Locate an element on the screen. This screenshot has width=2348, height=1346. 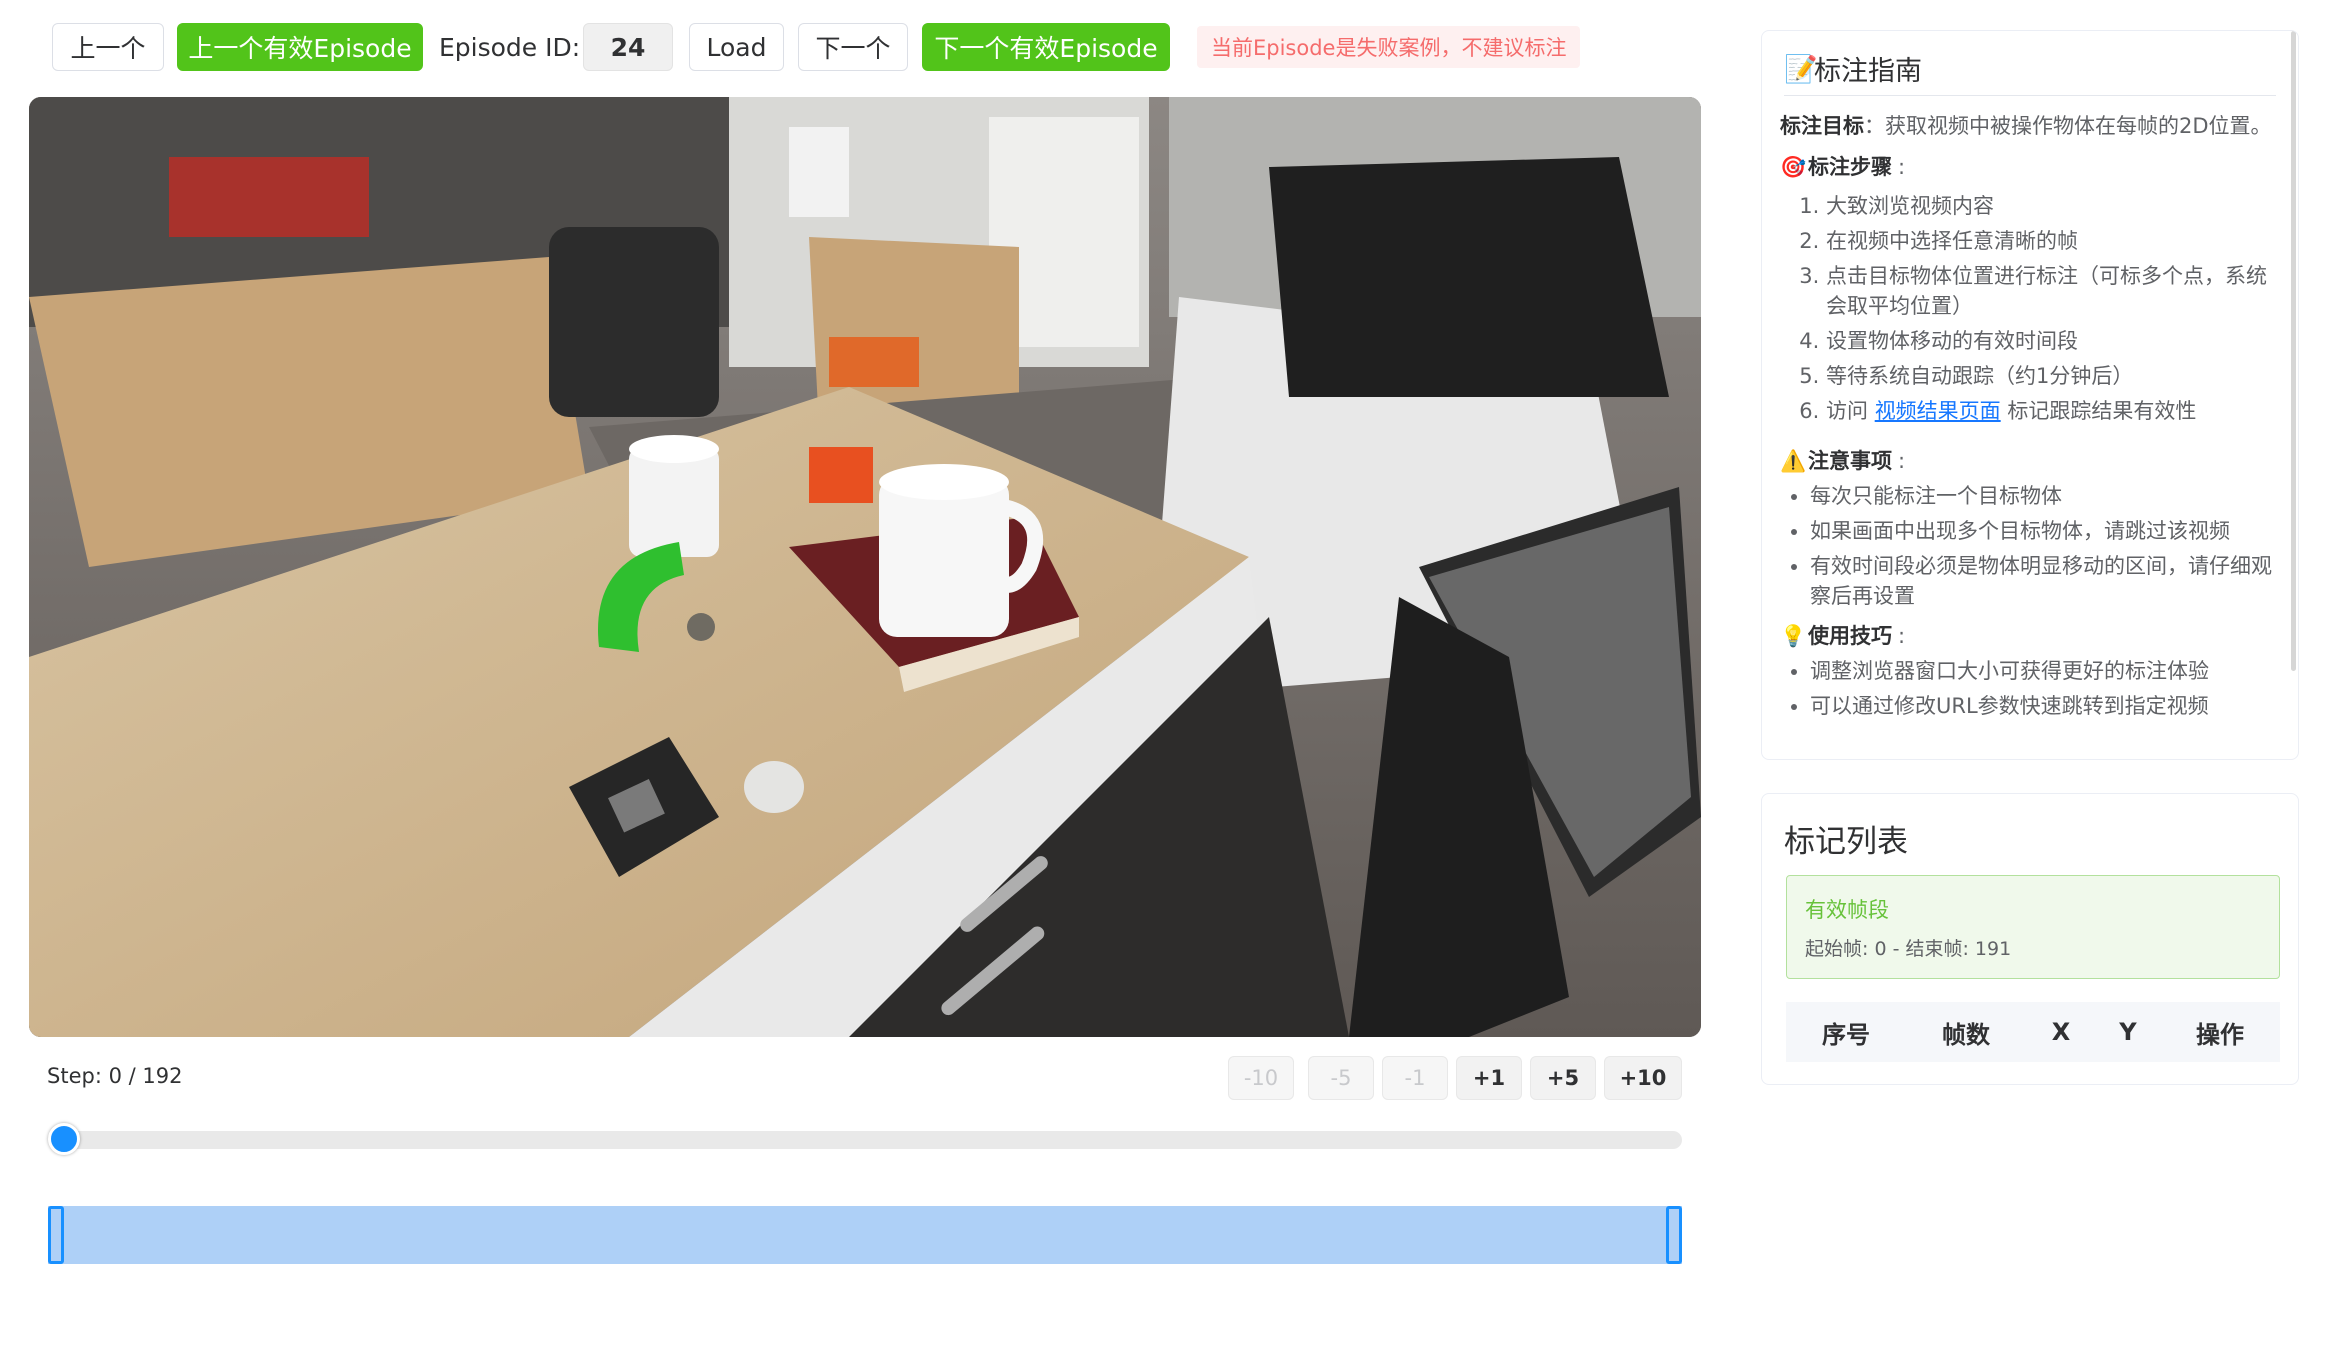
step-item: 大致浏览视频内容 is located at coordinates (2053, 206).